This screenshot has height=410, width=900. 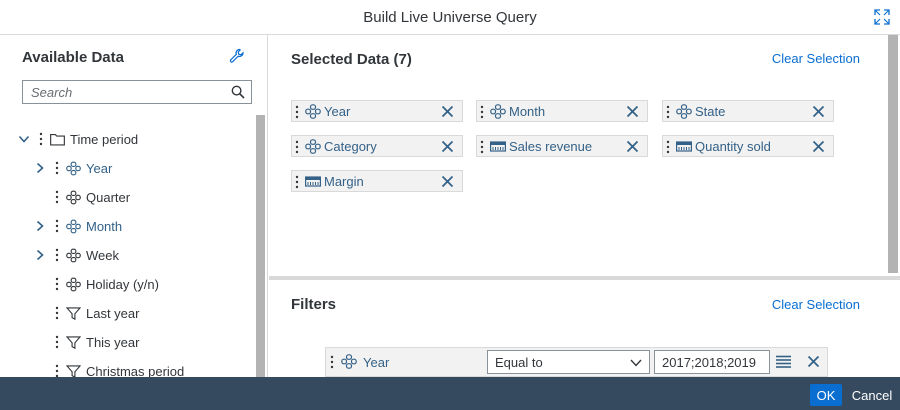 I want to click on folder-icon, so click(x=57, y=139).